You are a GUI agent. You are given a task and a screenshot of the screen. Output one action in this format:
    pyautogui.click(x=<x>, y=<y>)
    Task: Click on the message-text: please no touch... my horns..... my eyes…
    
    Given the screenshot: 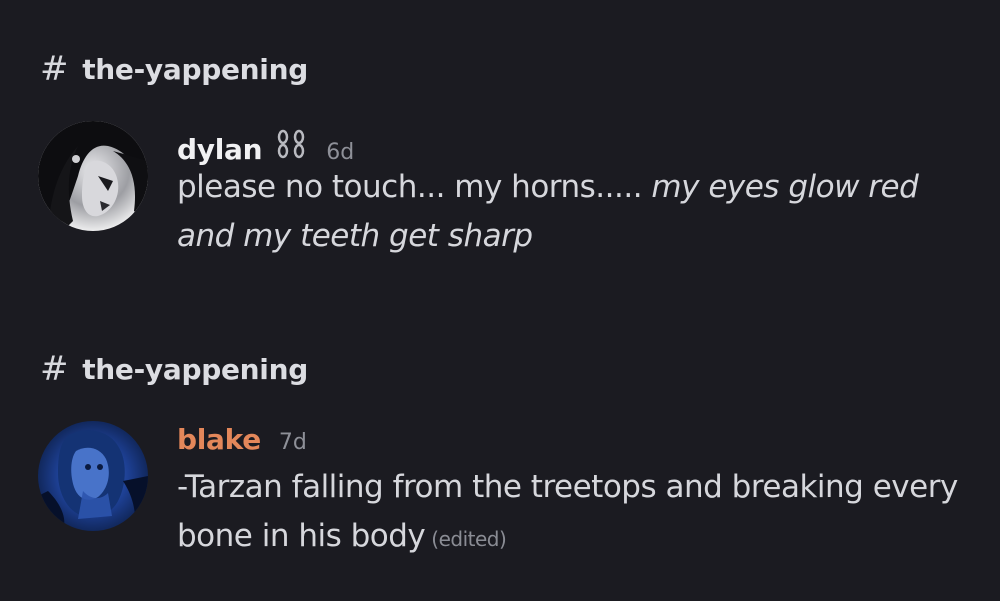 What is the action you would take?
    pyautogui.click(x=568, y=212)
    